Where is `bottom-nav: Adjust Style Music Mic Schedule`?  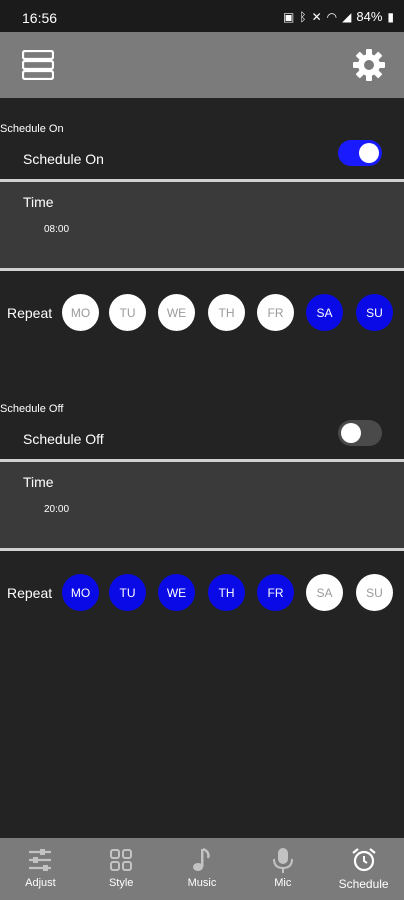 bottom-nav: Adjust Style Music Mic Schedule is located at coordinates (202, 869).